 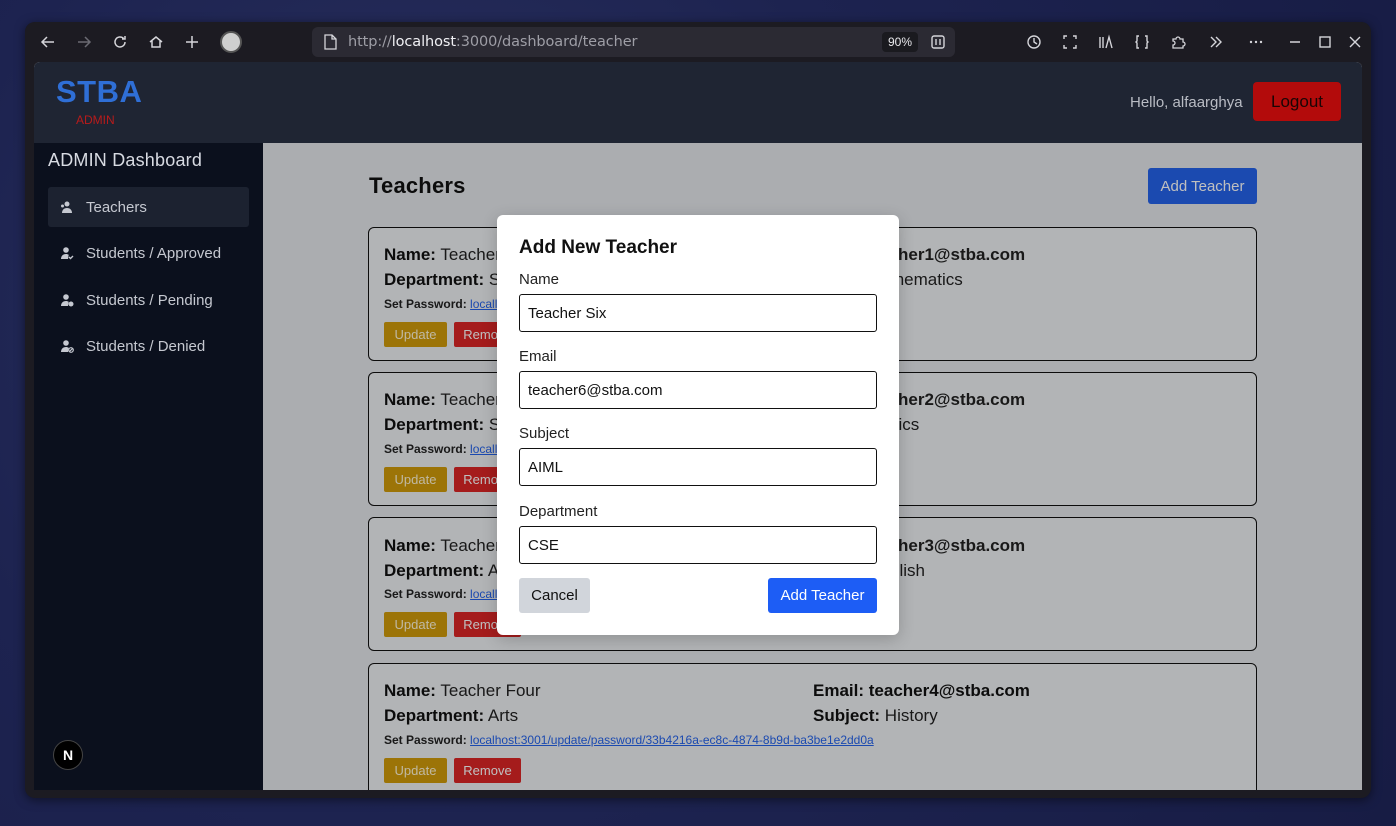 What do you see at coordinates (538, 356) in the screenshot?
I see `email-label: Email` at bounding box center [538, 356].